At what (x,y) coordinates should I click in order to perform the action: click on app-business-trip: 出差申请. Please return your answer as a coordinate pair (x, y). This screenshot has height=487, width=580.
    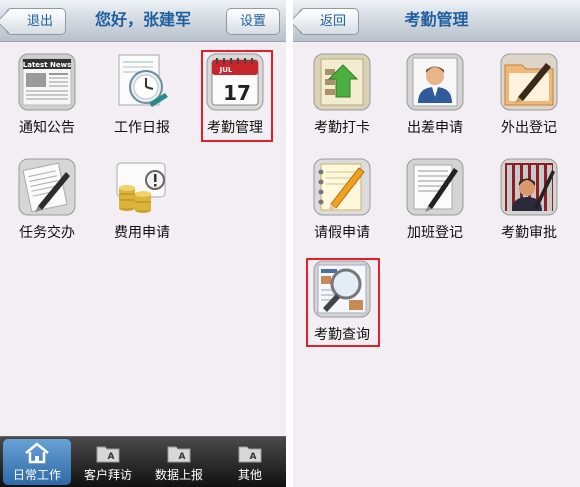
    Looking at the image, I should click on (435, 95).